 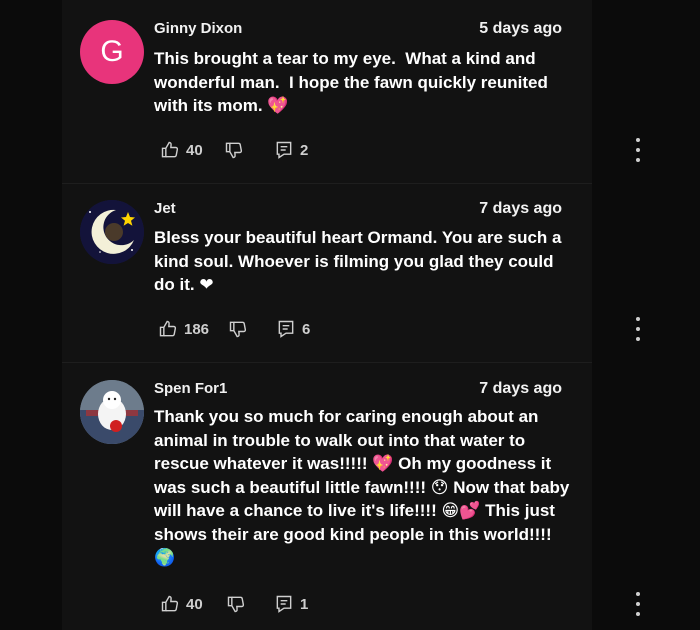 I want to click on avatar-letter: G, so click(x=112, y=51).